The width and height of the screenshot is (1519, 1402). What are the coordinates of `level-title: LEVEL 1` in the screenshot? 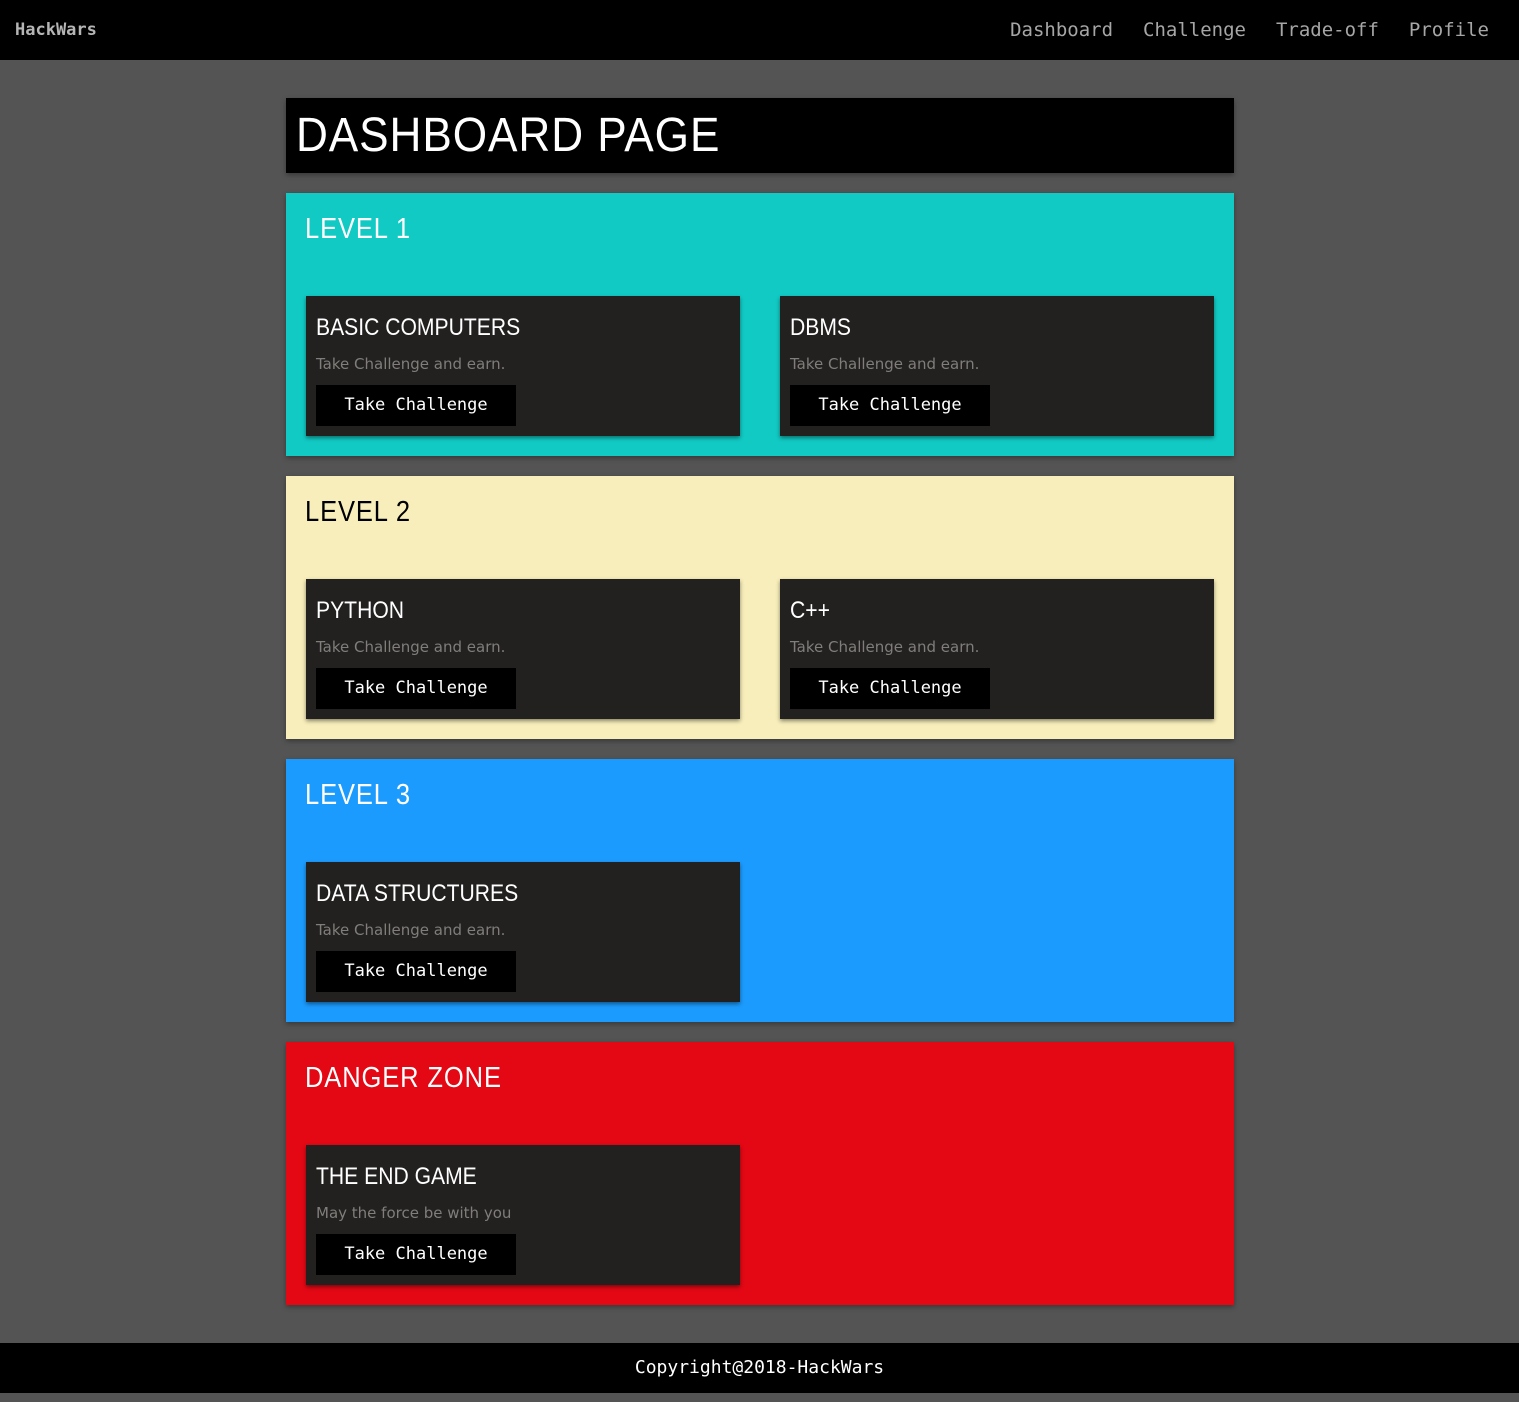 It's located at (358, 229).